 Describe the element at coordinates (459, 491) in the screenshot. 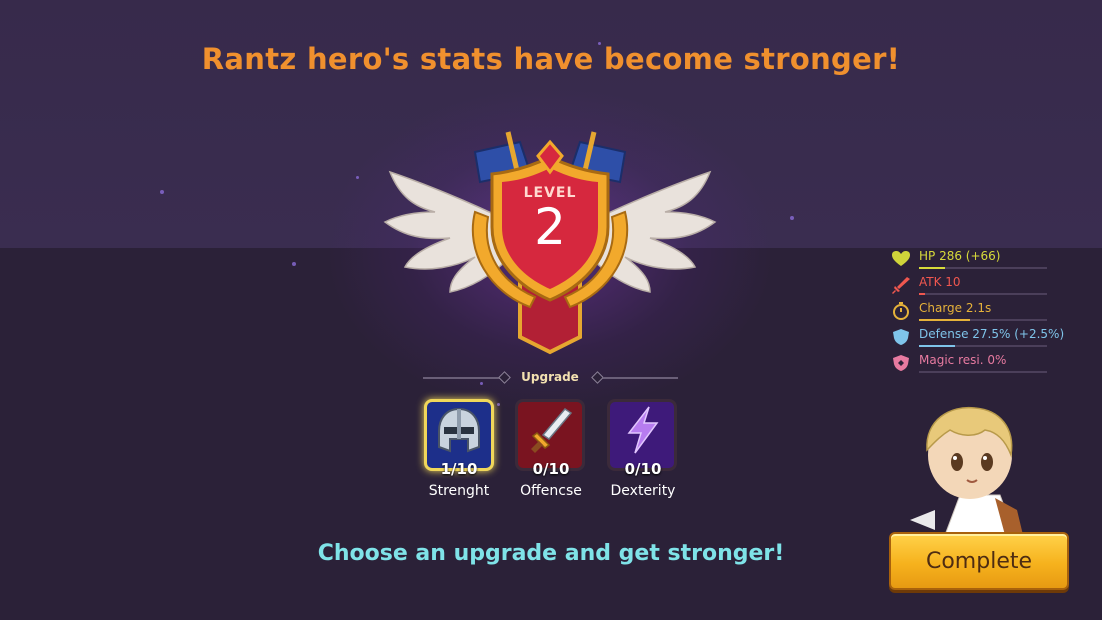

I see `skill-strength-label: Strenght` at that location.